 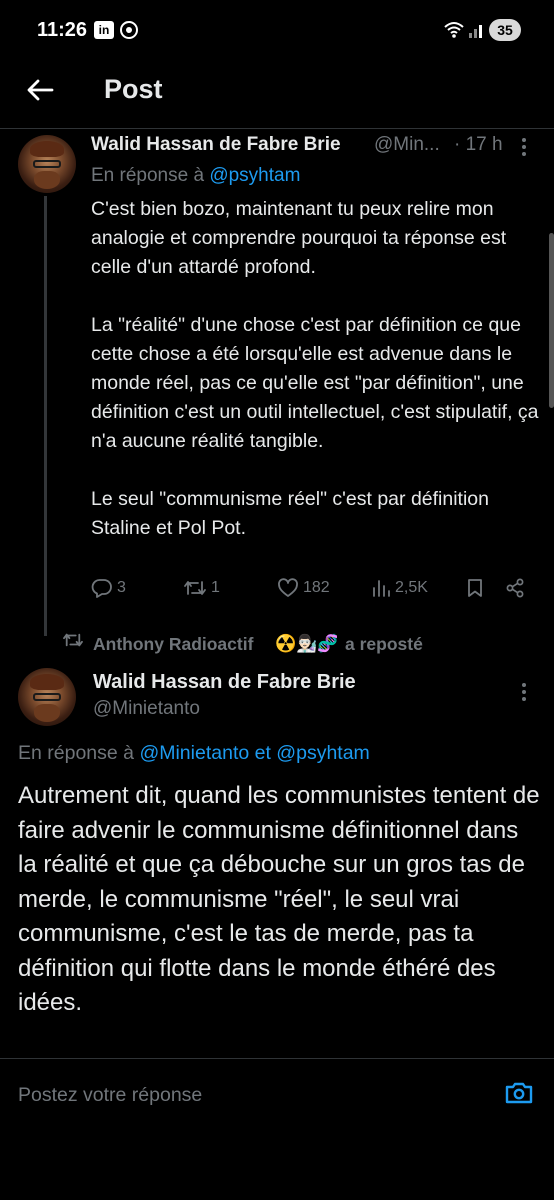 What do you see at coordinates (73, 640) in the screenshot?
I see `repost-indicator-icon` at bounding box center [73, 640].